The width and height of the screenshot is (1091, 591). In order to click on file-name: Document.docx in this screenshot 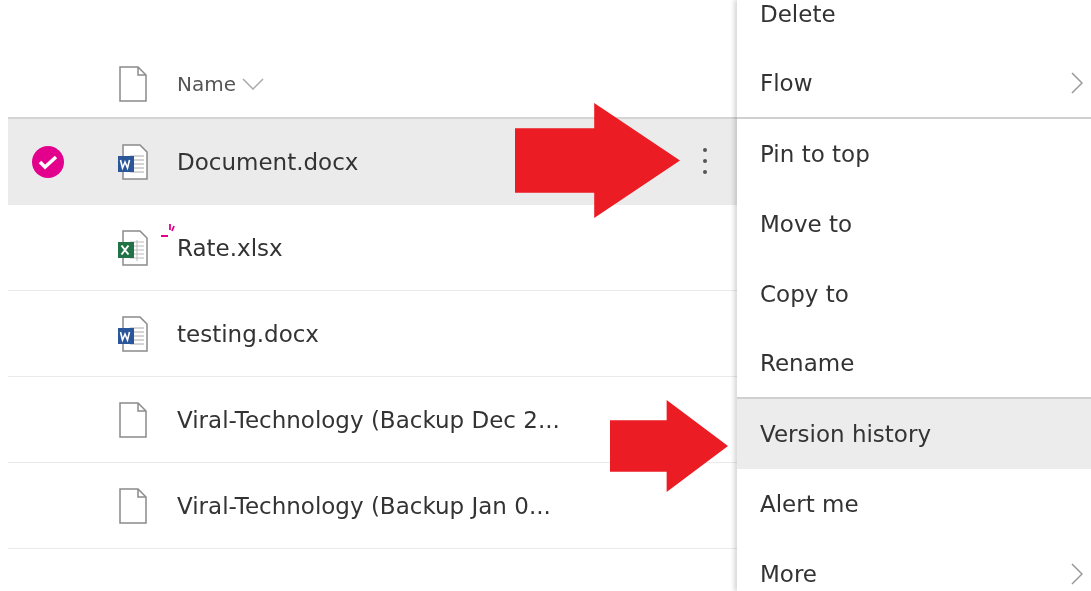, I will do `click(268, 161)`.